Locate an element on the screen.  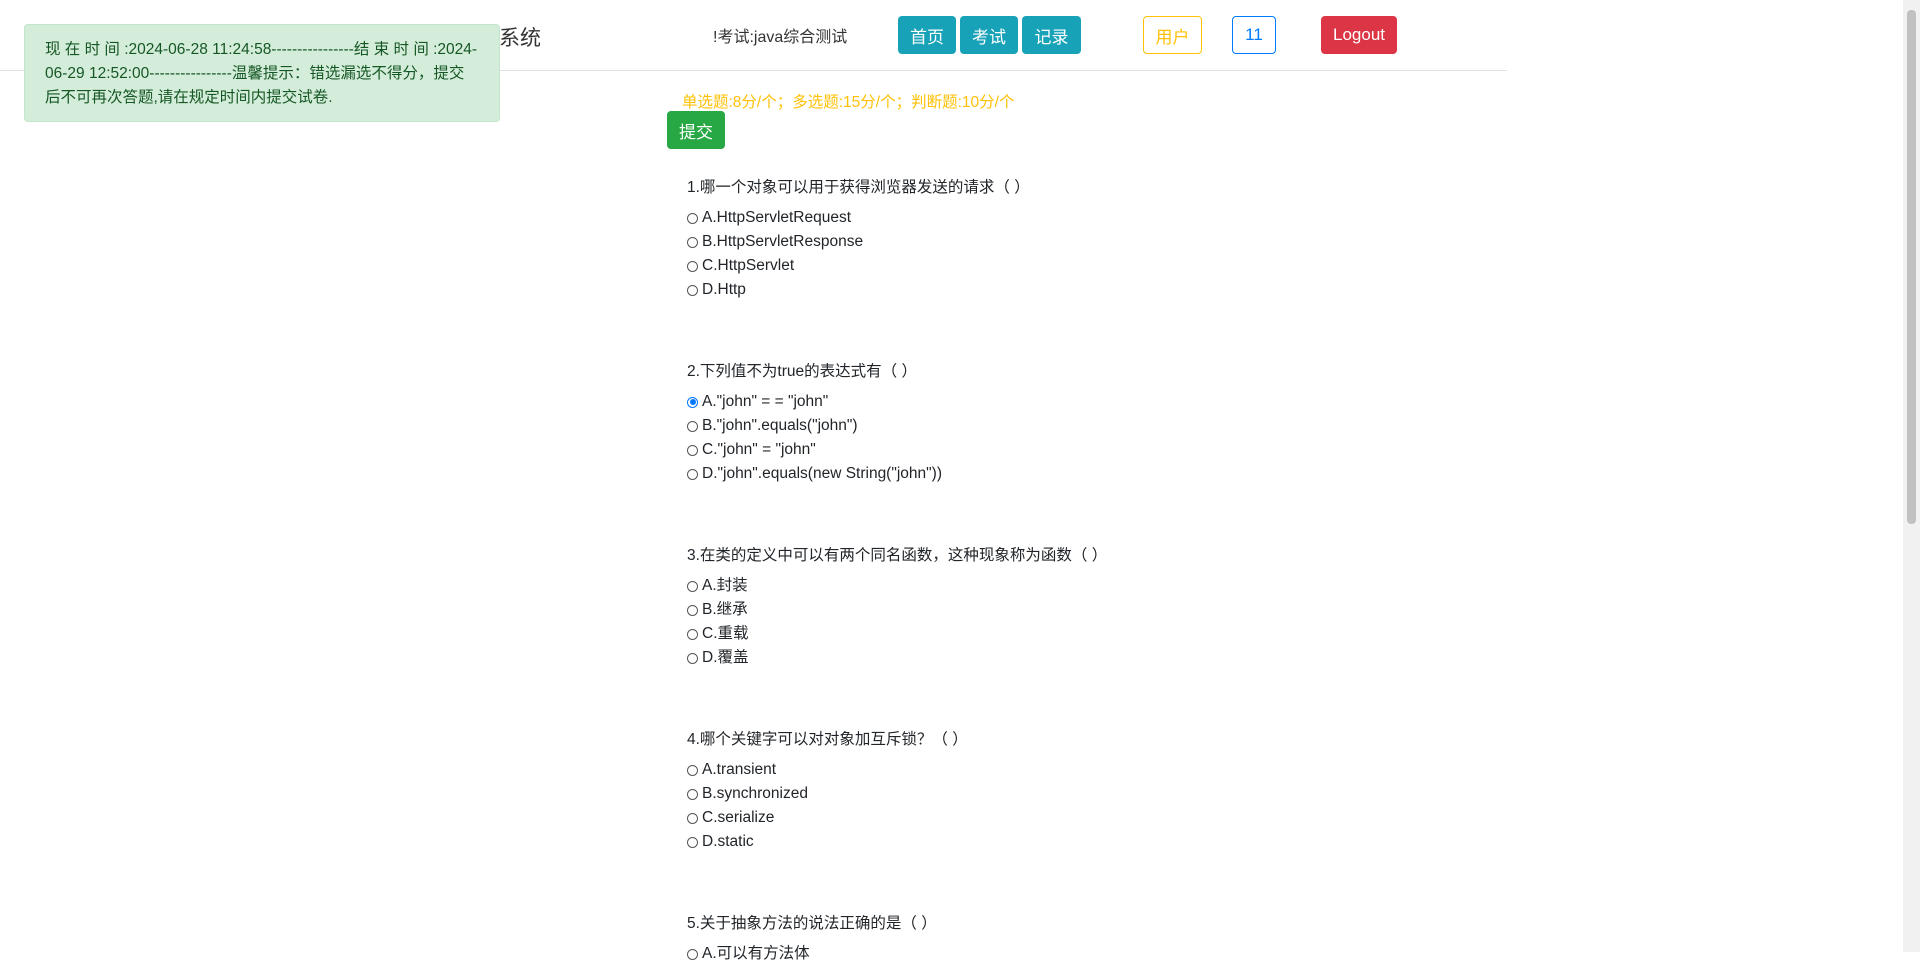
answer-option: A."john" = = "john" is located at coordinates (814, 402).